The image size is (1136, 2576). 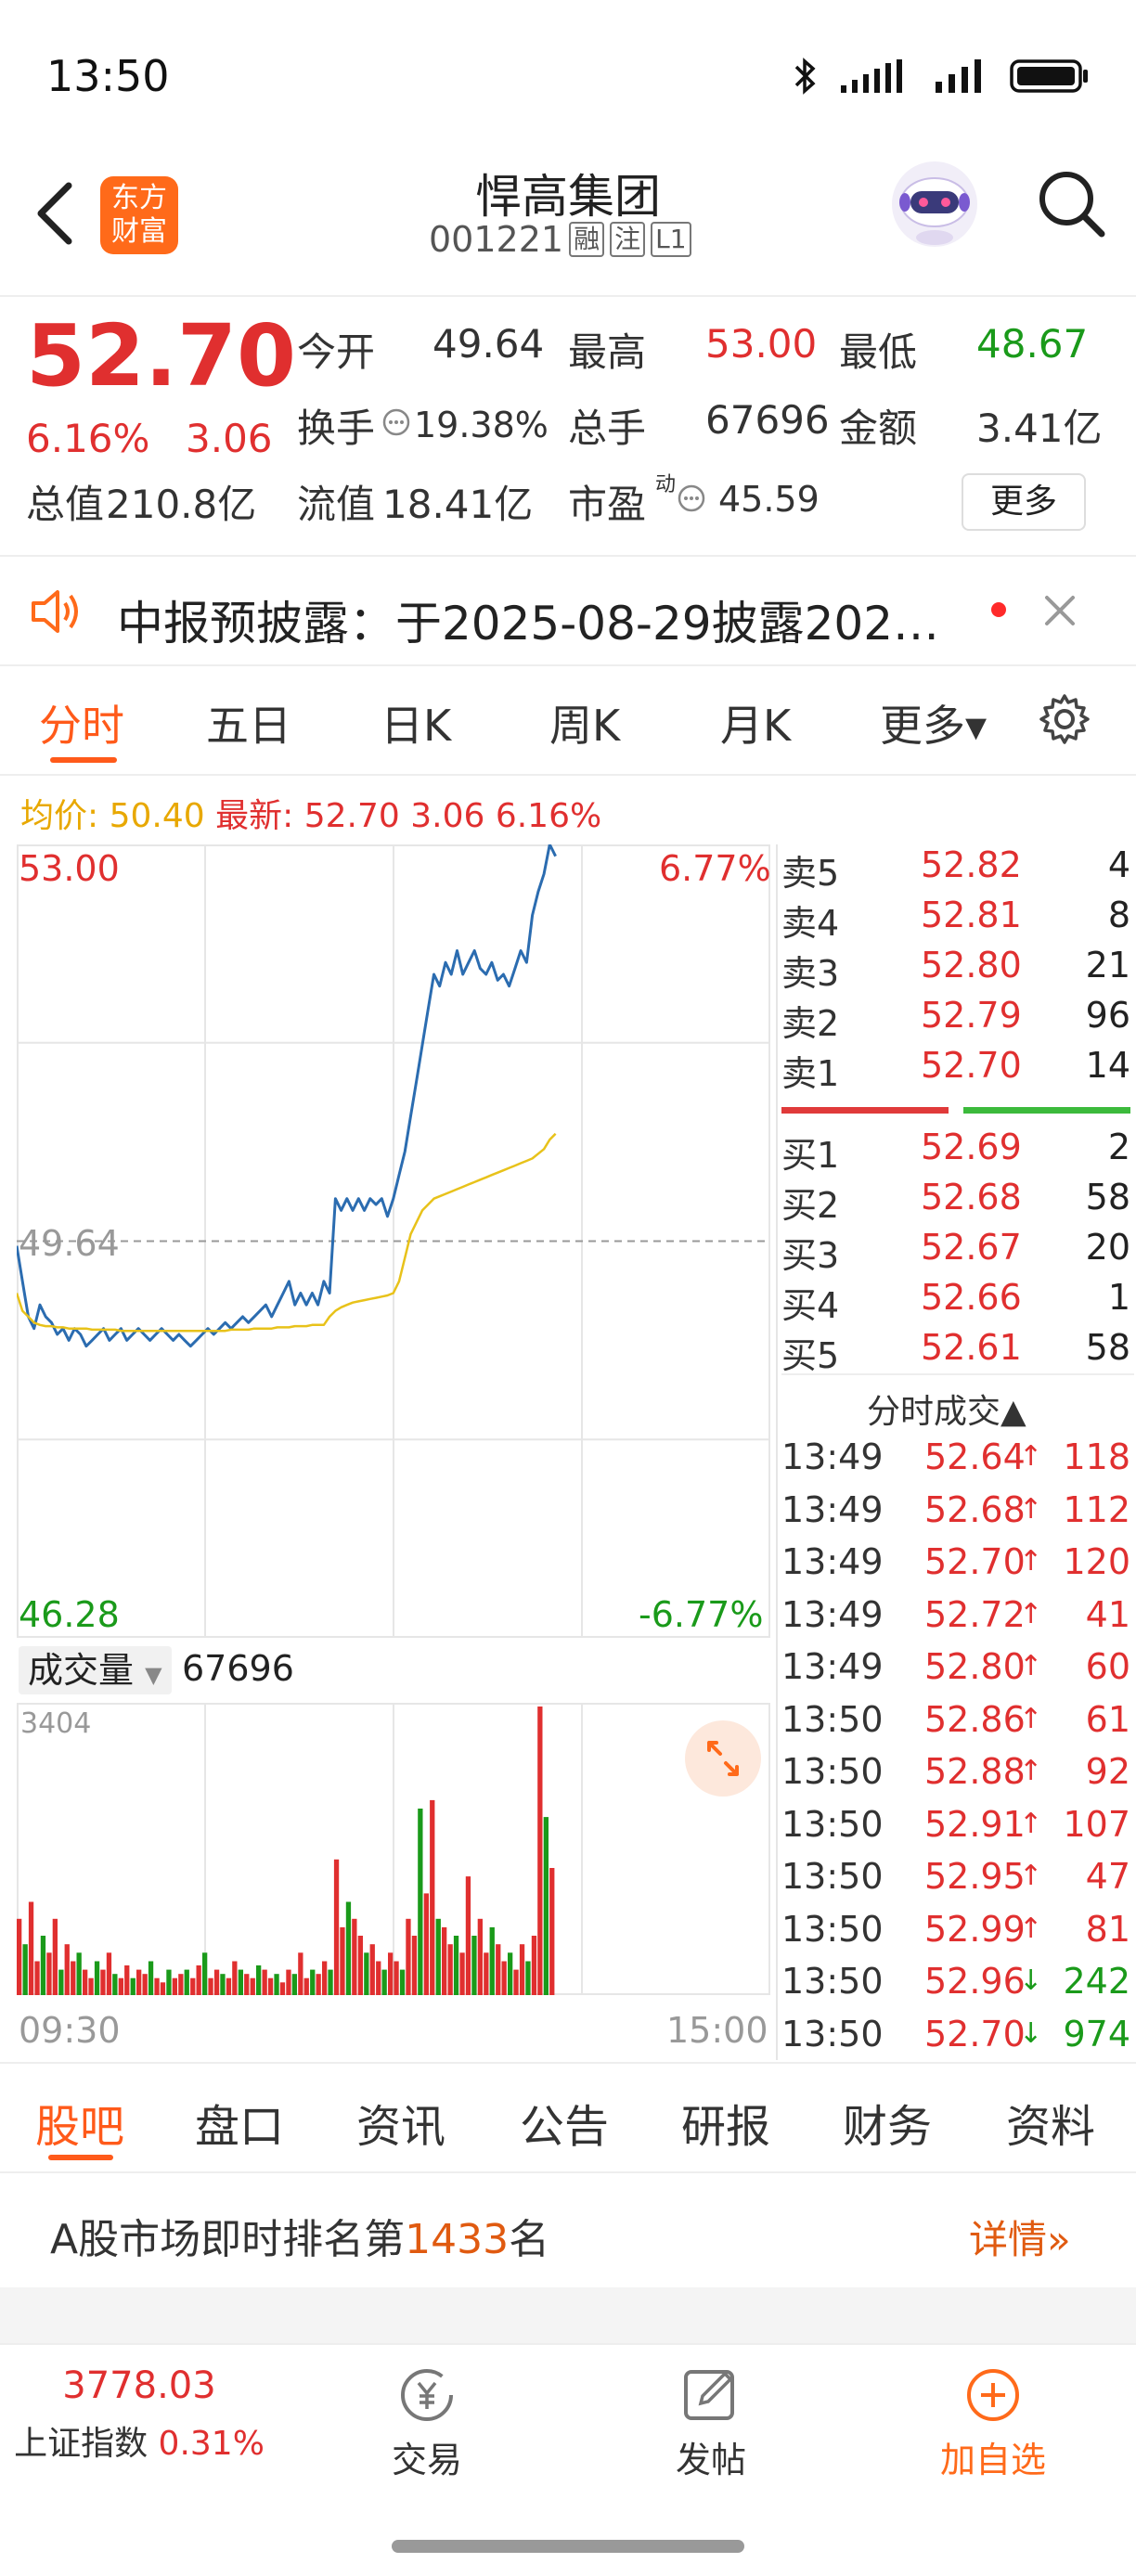 I want to click on tab-forum: 股吧, so click(x=79, y=2122).